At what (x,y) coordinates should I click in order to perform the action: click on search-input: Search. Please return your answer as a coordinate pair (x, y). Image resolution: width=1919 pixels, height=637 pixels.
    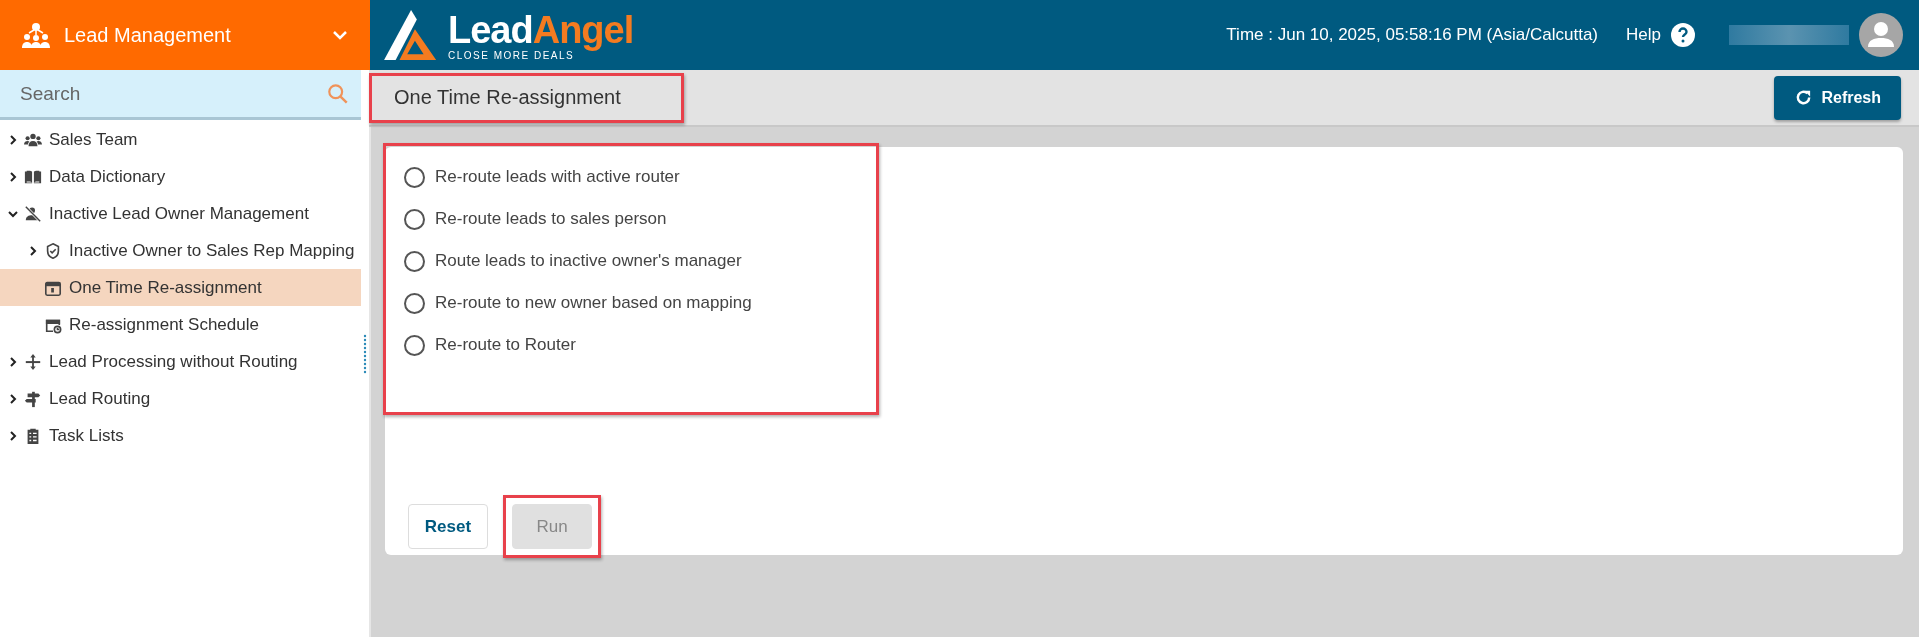
    Looking at the image, I should click on (172, 93).